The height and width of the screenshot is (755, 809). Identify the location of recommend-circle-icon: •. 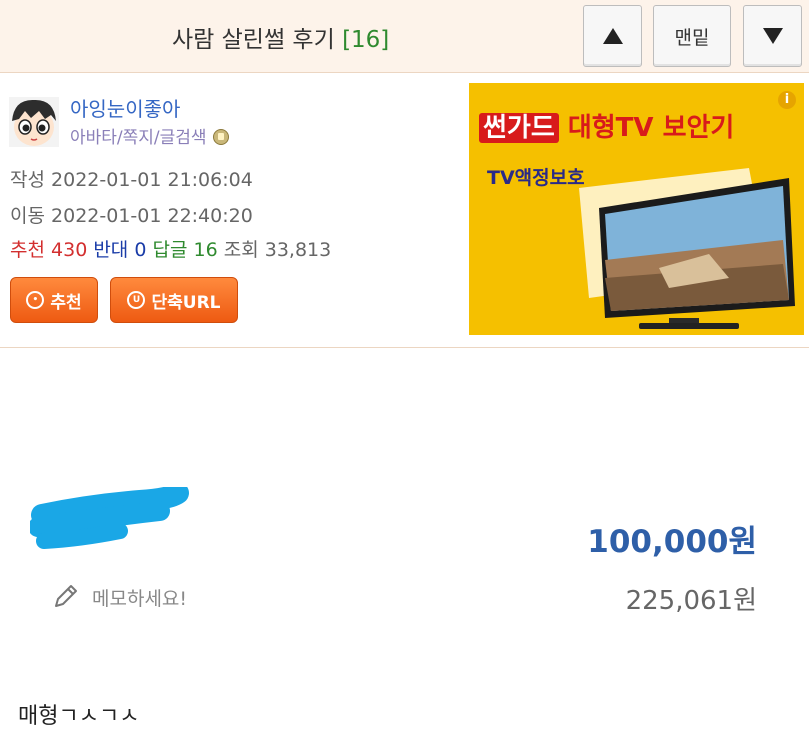
(35, 300).